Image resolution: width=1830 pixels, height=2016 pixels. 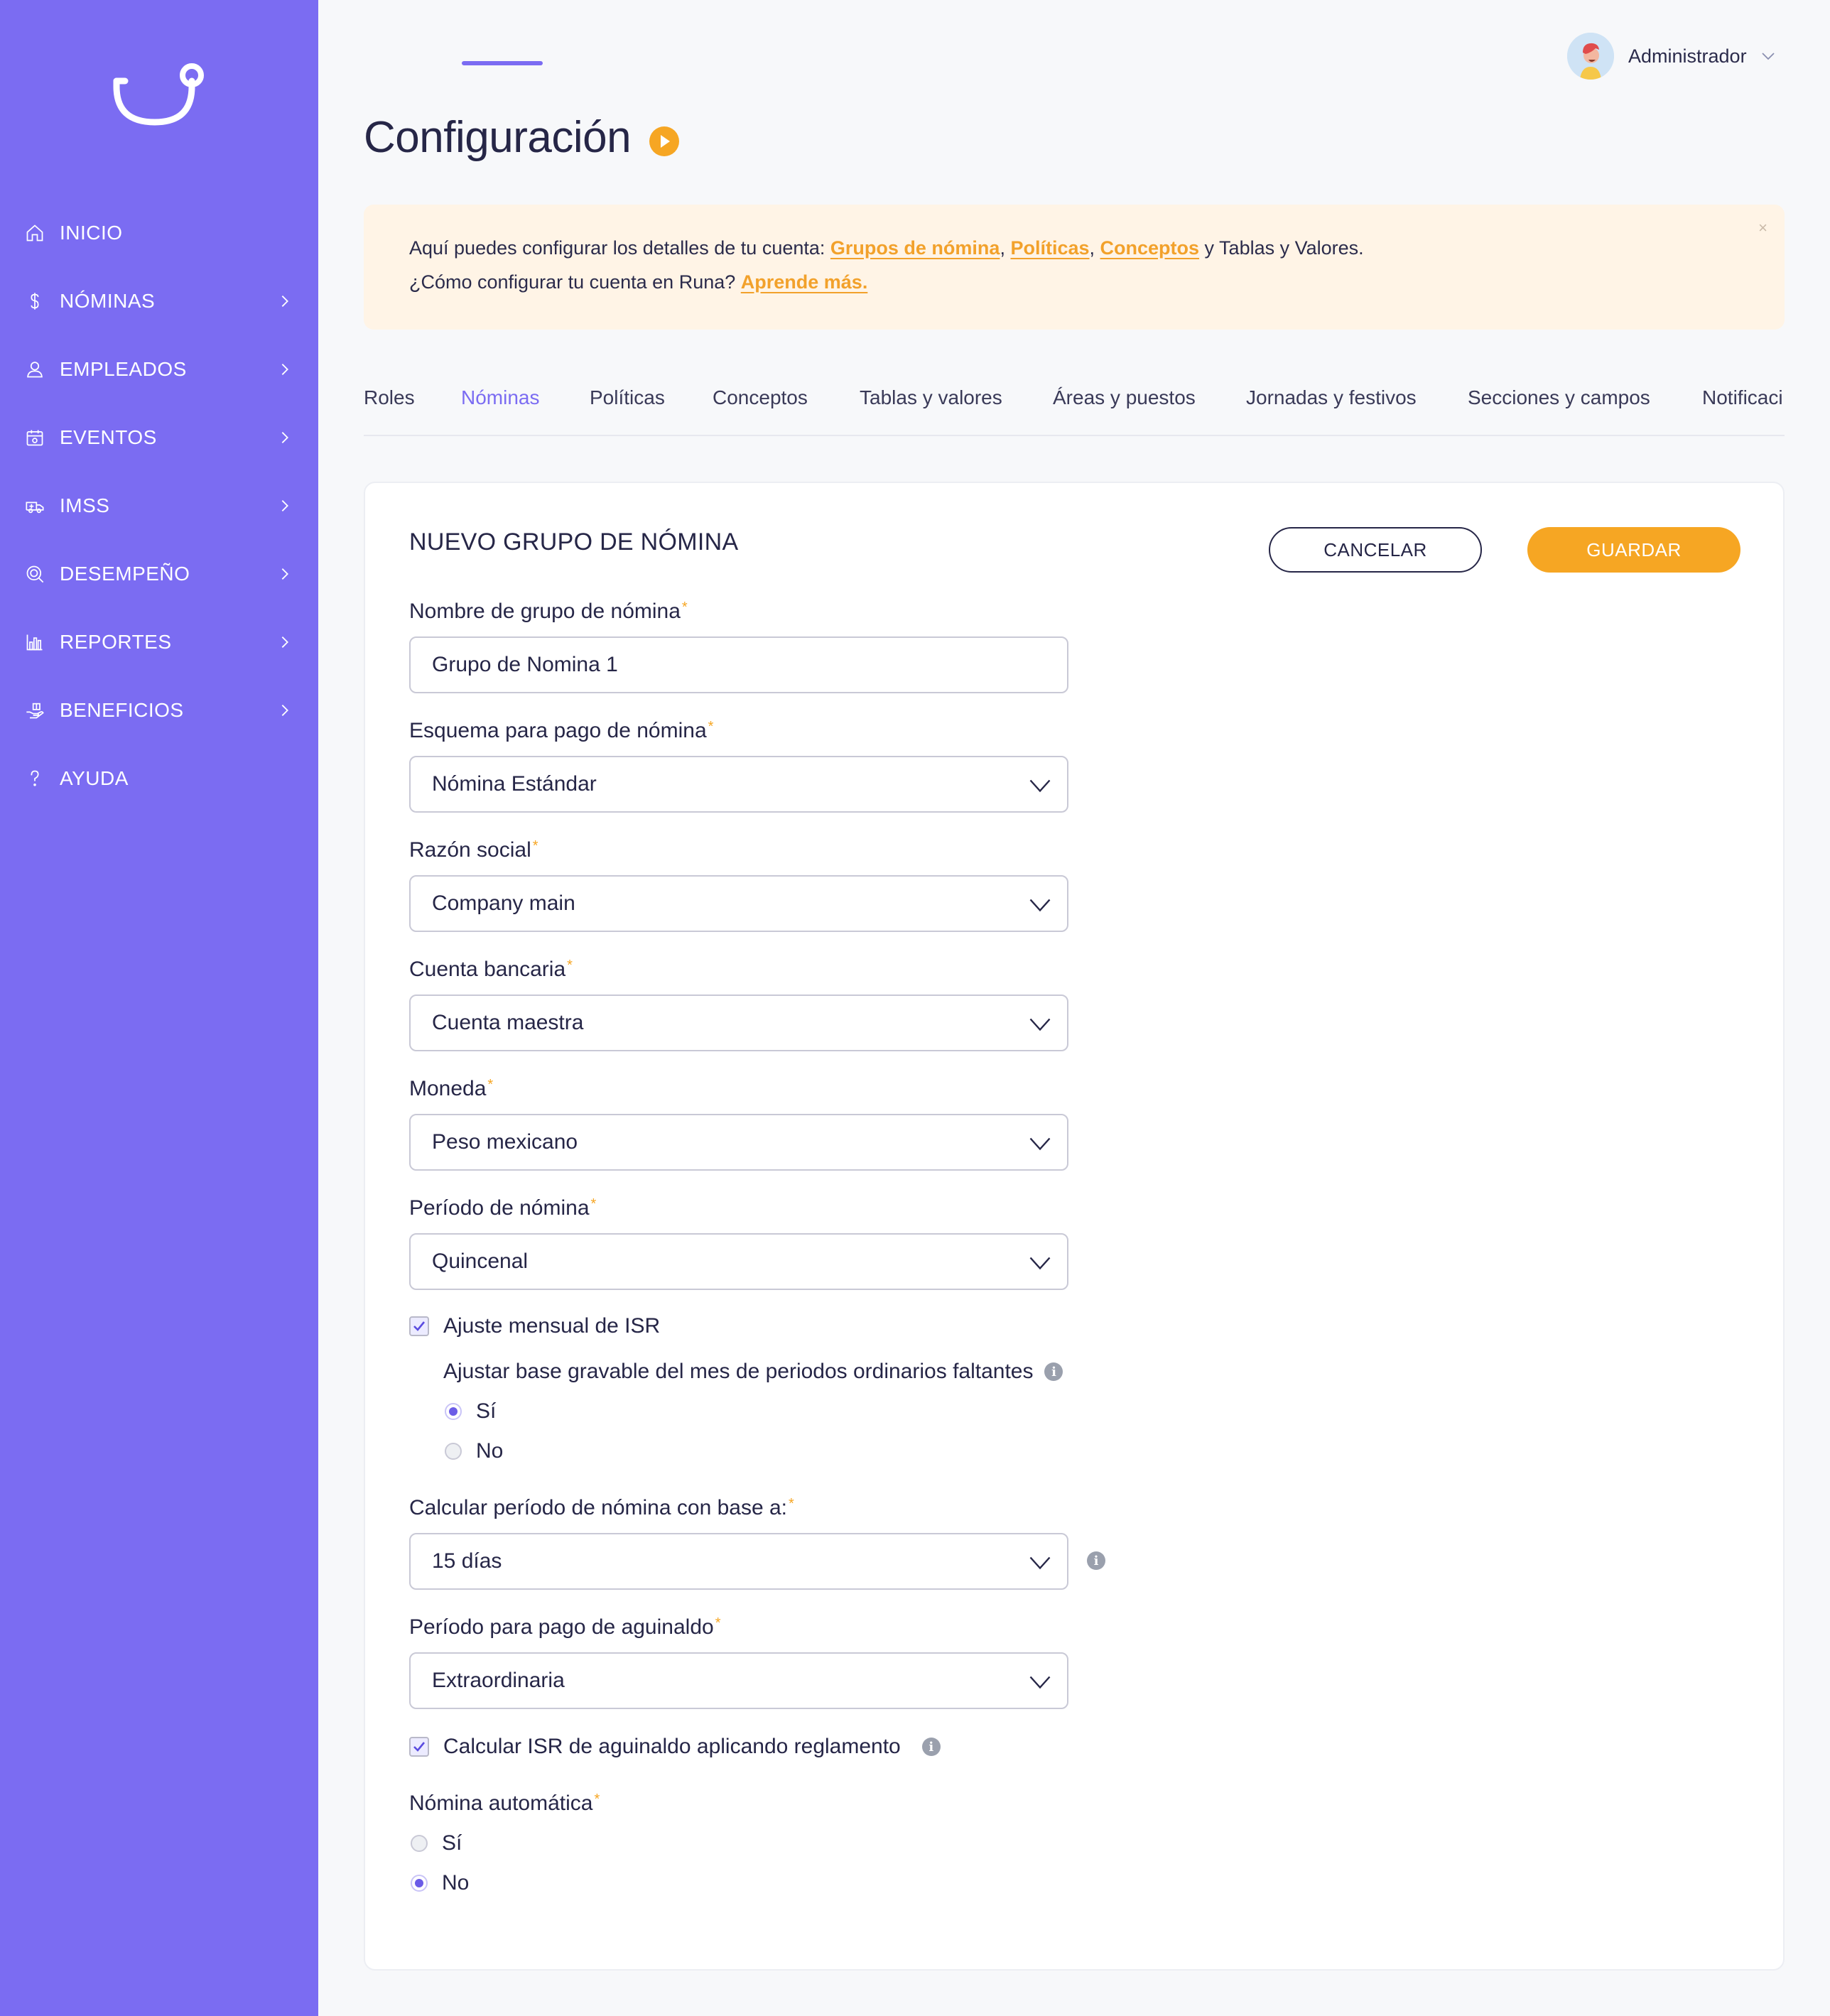 I want to click on label-text: Cuenta bancaria, so click(x=487, y=970).